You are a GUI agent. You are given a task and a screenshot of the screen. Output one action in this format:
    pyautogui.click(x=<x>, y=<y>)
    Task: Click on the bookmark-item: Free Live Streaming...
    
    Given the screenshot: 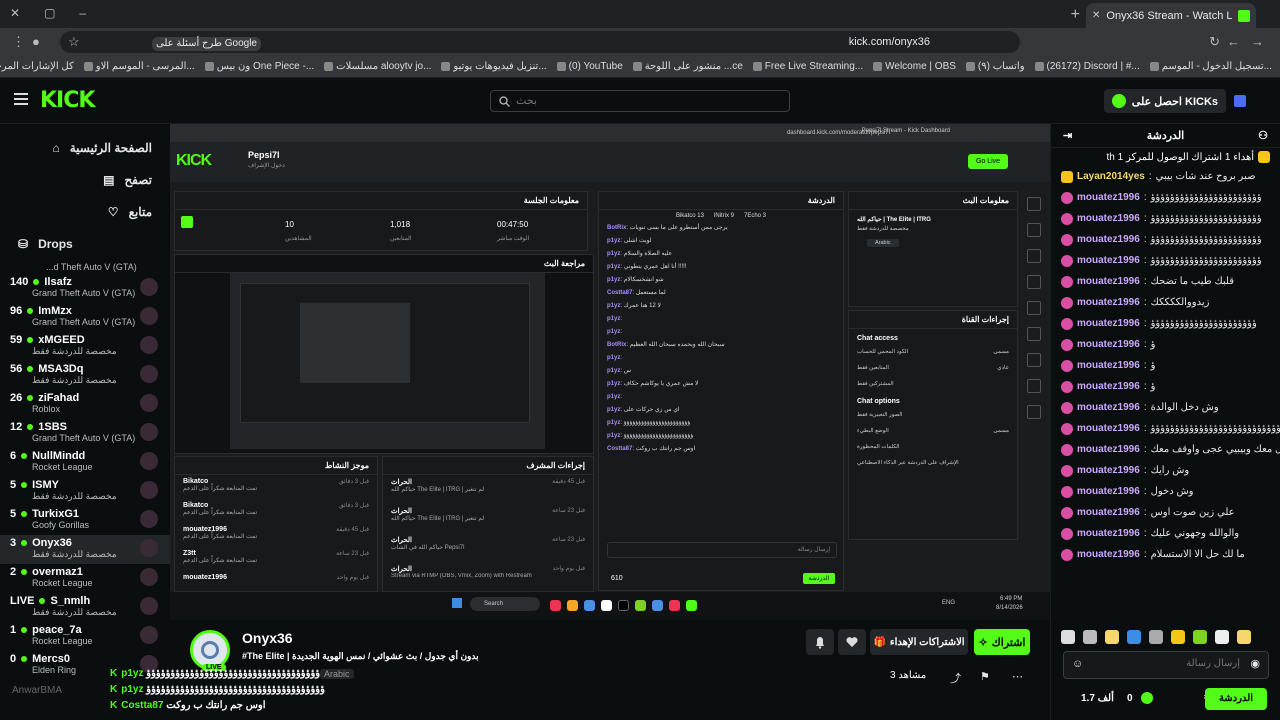 What is the action you would take?
    pyautogui.click(x=807, y=66)
    